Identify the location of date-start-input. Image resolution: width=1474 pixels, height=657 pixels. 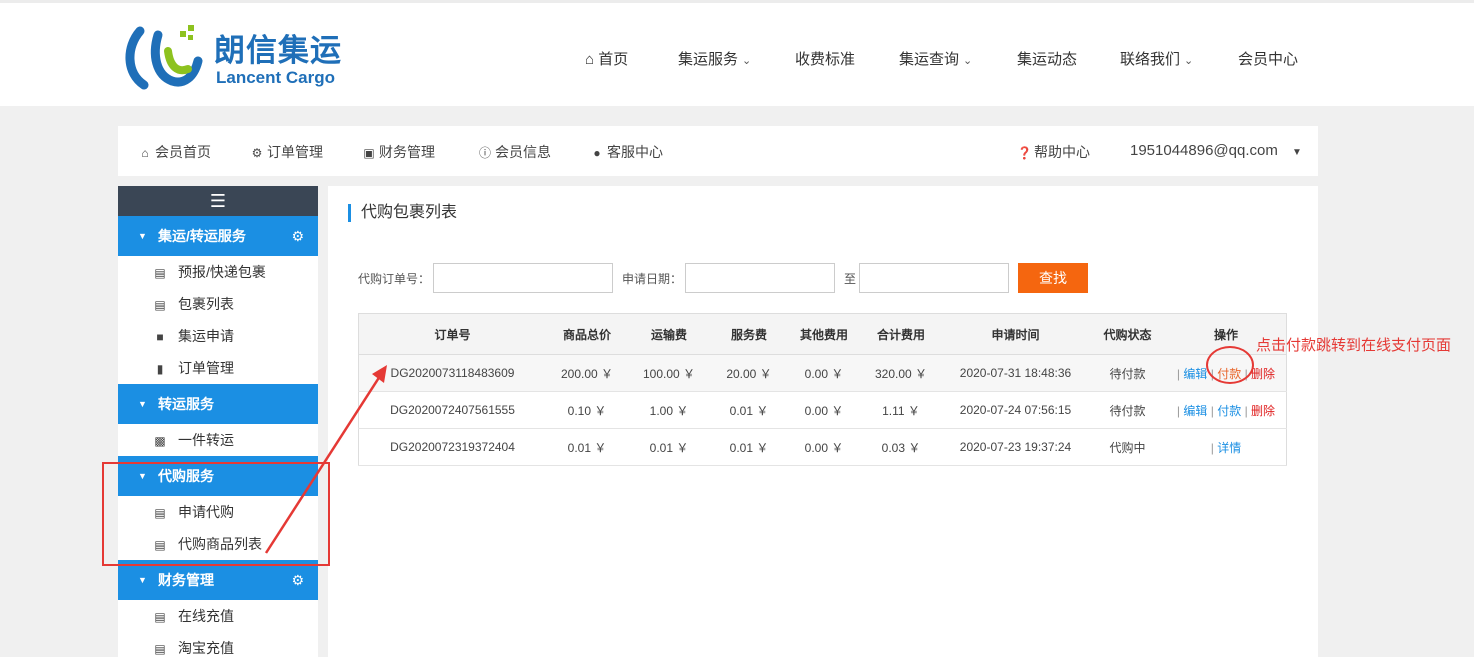
(760, 278).